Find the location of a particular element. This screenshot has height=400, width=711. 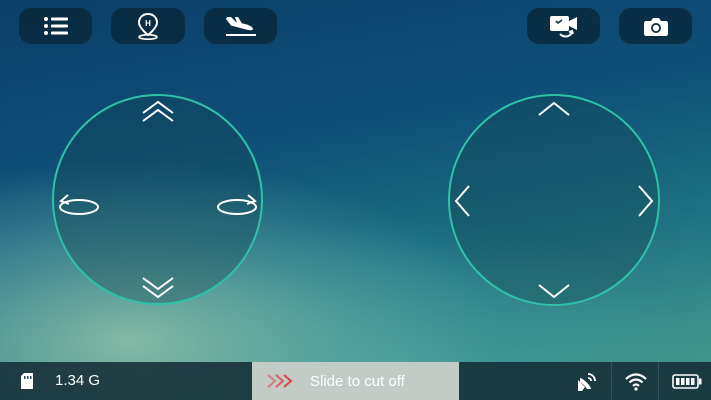

svg-text: H is located at coordinates (148, 23).